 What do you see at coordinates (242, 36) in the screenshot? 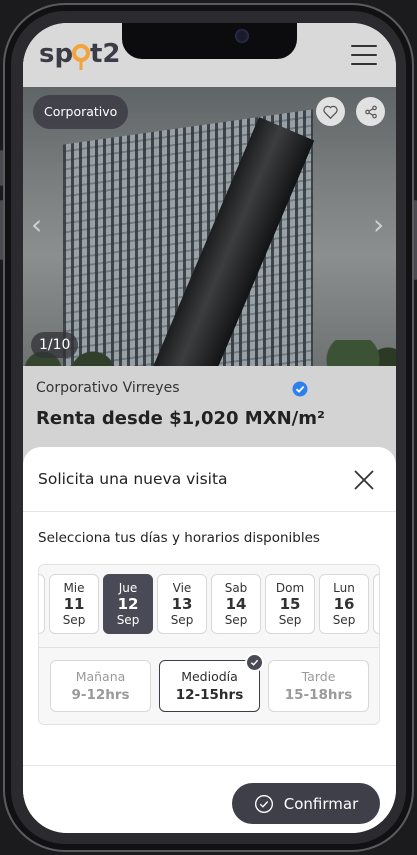
I see `camera-dot` at bounding box center [242, 36].